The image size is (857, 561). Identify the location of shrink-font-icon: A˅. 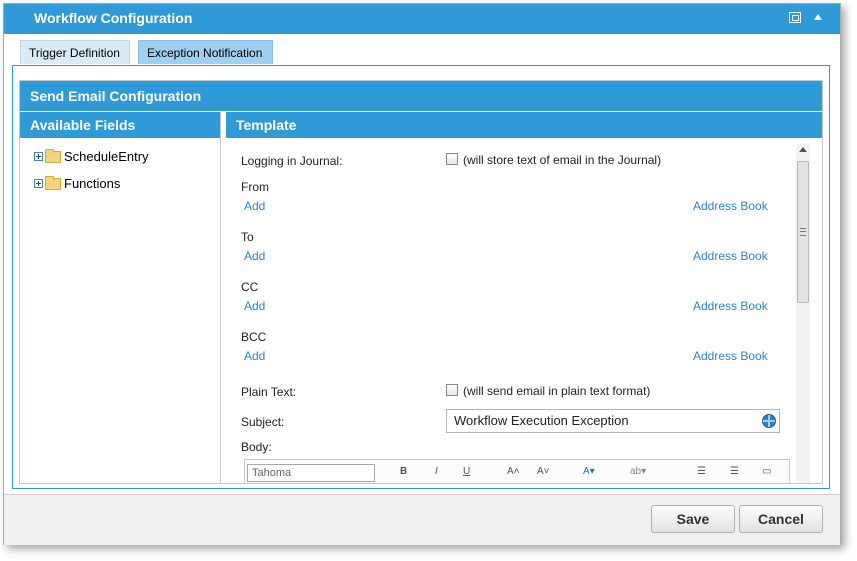
(543, 471).